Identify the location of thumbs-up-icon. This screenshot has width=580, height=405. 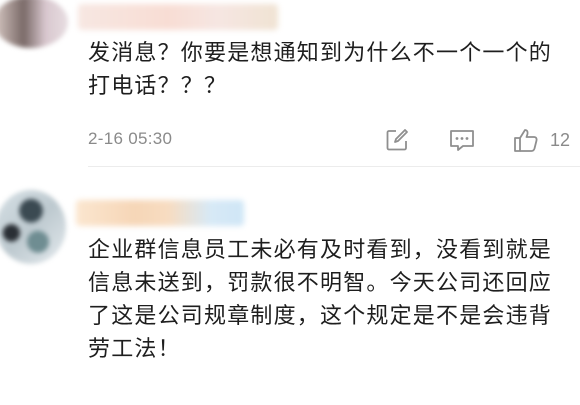
(526, 140).